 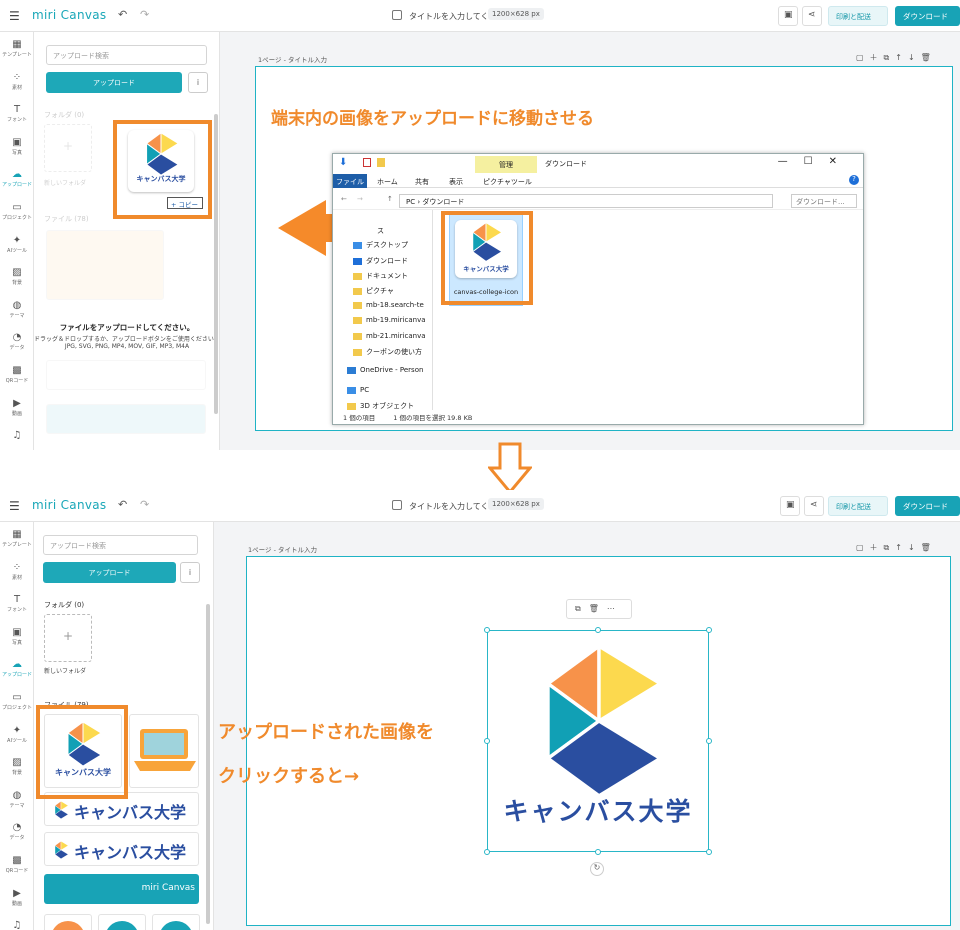 I want to click on address-bar: PC › ダウンロード, so click(x=586, y=201).